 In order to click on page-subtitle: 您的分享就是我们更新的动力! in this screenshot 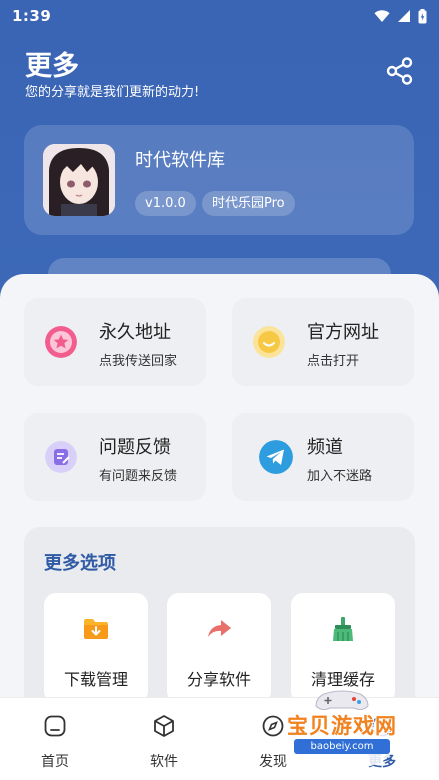, I will do `click(112, 92)`.